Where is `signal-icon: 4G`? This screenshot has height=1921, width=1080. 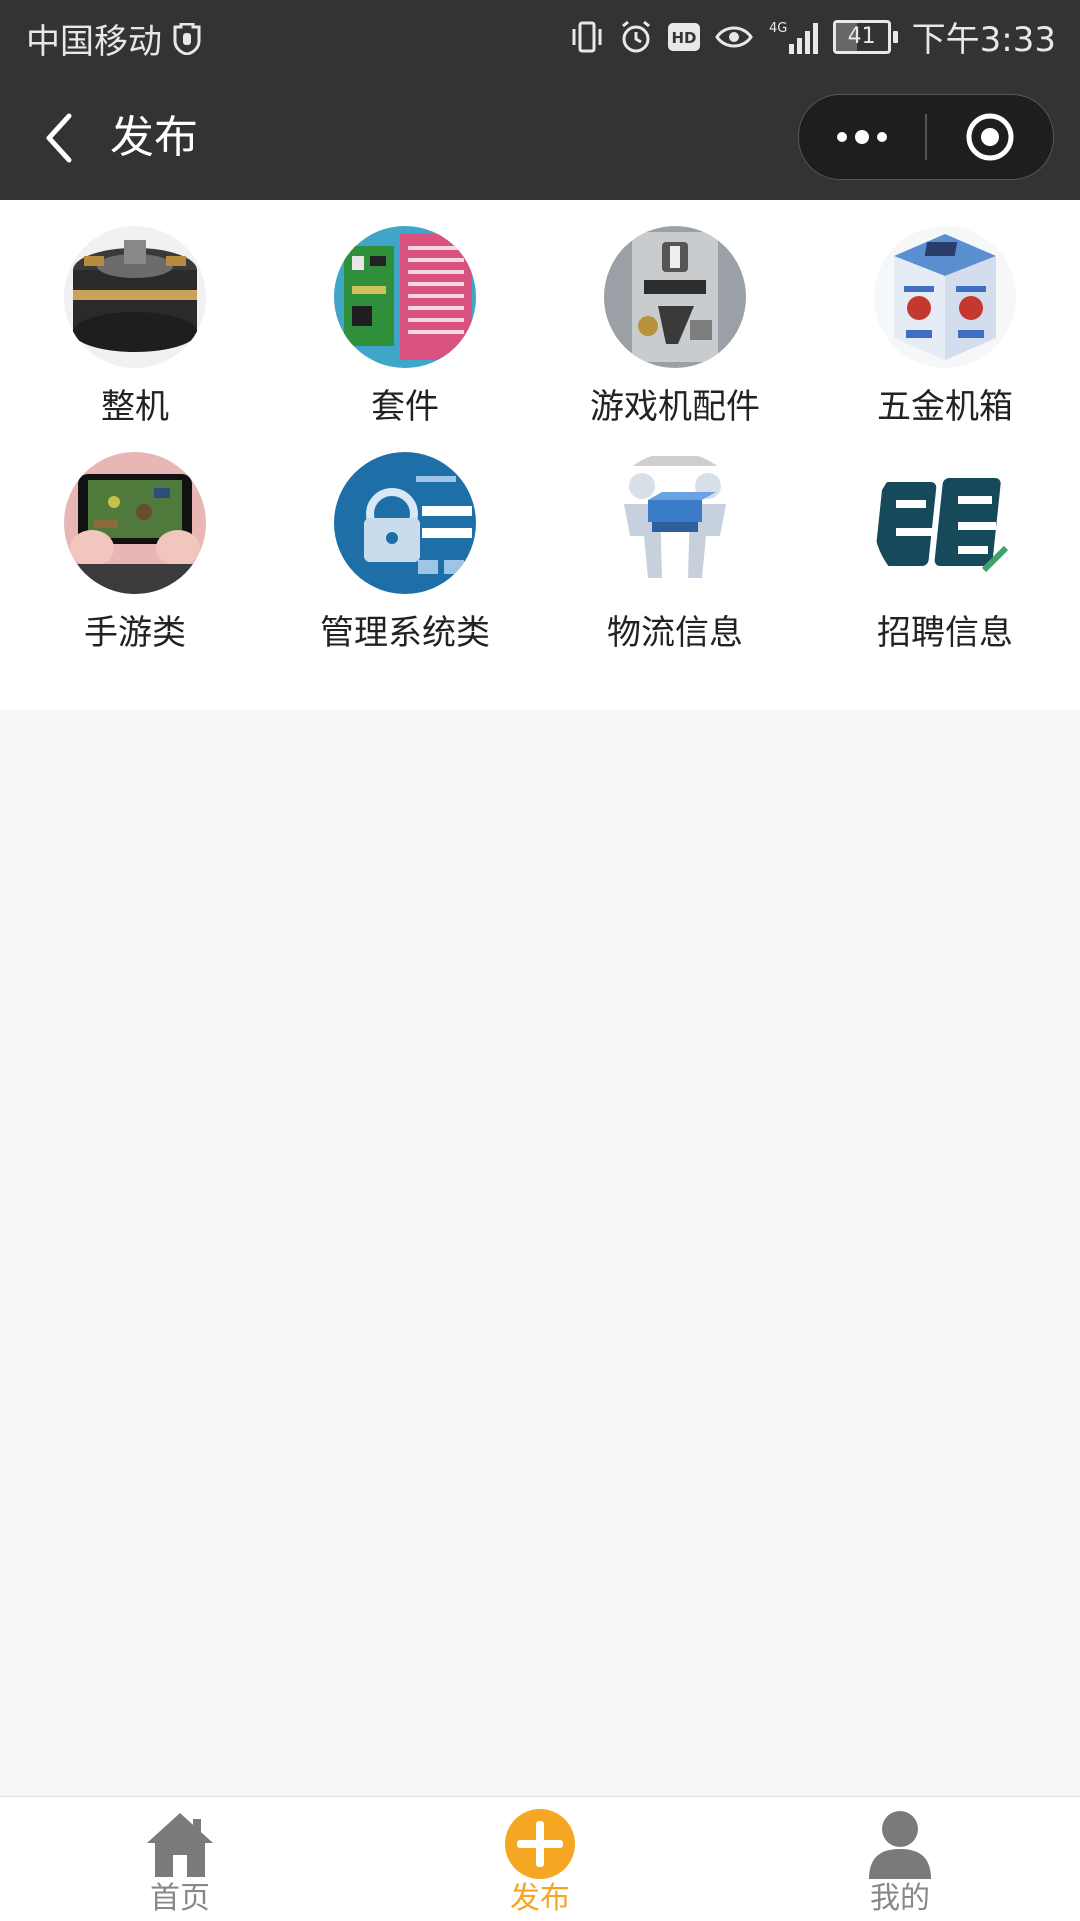 signal-icon: 4G is located at coordinates (793, 37).